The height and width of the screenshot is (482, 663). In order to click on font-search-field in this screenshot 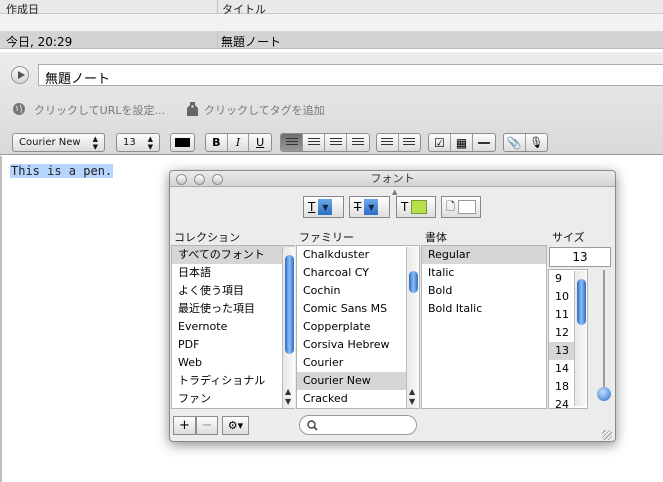, I will do `click(358, 425)`.